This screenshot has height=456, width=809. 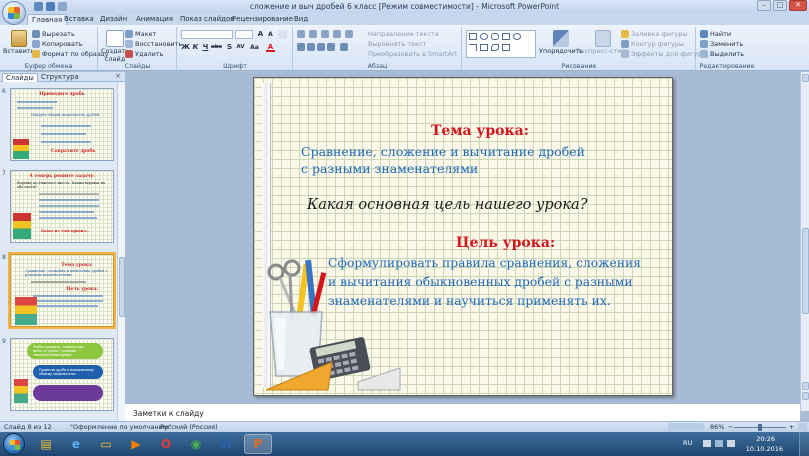 What do you see at coordinates (207, 34) in the screenshot?
I see `font-name-combo` at bounding box center [207, 34].